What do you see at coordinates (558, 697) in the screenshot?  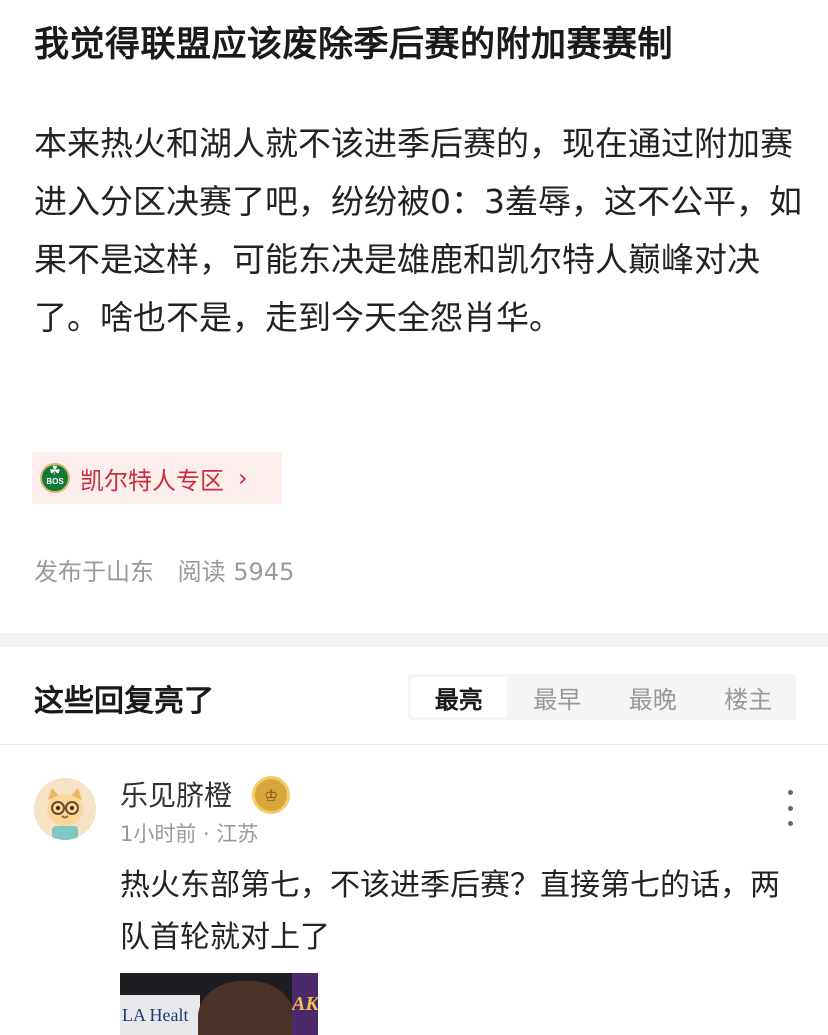 I see `tab-earliest: 最早` at bounding box center [558, 697].